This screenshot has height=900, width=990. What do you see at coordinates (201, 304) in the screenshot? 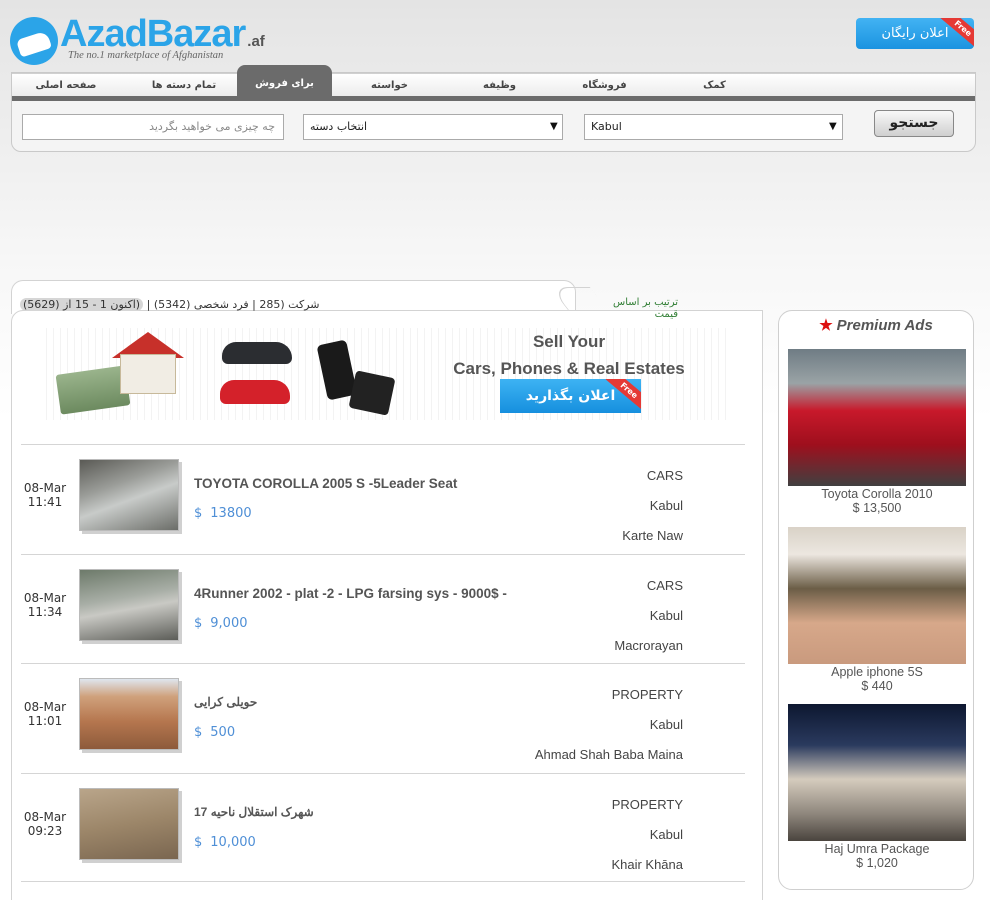
I see `filter-individual-link: فرد شخصی (5342)` at bounding box center [201, 304].